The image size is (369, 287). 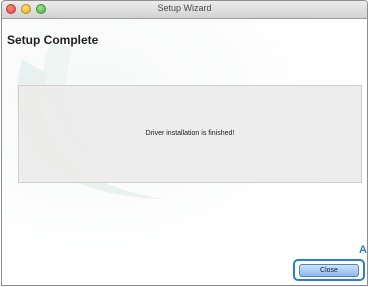 I want to click on close-button-highlight: Close, so click(x=329, y=270).